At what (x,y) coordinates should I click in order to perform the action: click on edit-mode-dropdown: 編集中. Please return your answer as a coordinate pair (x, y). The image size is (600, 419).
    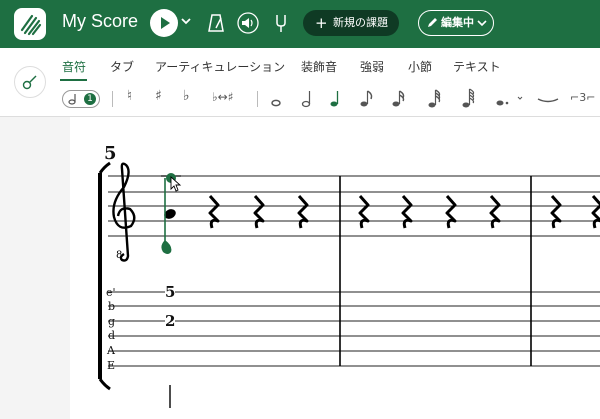
    Looking at the image, I should click on (456, 23).